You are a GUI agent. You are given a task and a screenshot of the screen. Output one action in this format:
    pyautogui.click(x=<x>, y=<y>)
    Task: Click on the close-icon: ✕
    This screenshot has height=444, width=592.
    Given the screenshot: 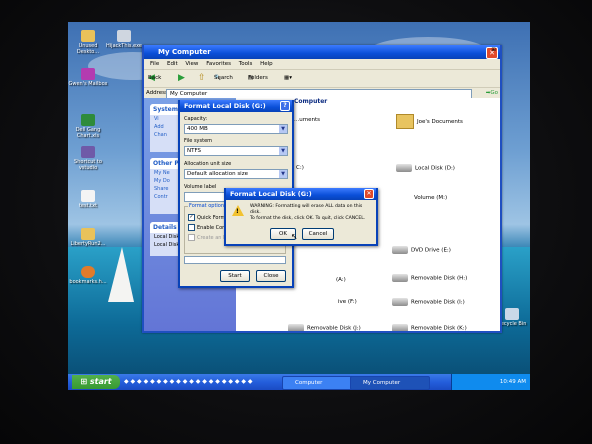 What is the action you would take?
    pyautogui.click(x=369, y=194)
    